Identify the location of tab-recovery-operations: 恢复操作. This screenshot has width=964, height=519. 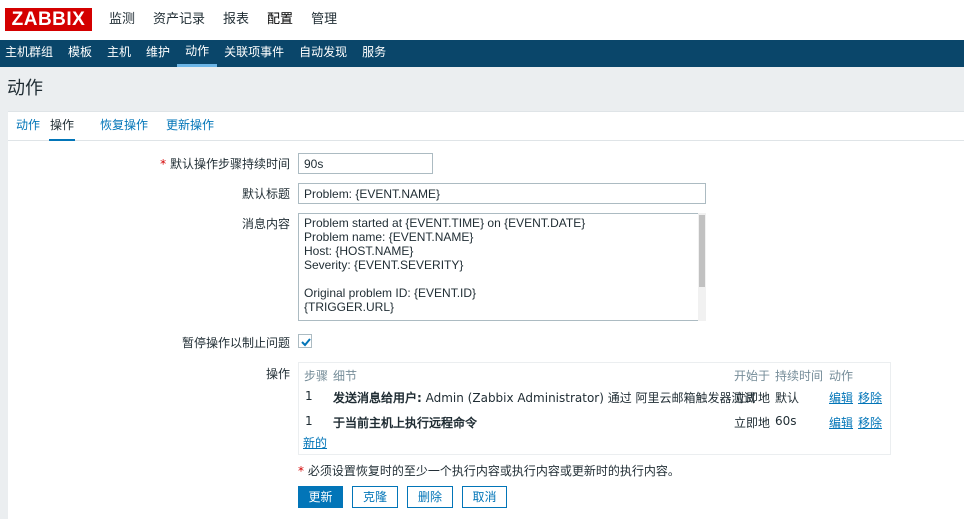
(124, 126).